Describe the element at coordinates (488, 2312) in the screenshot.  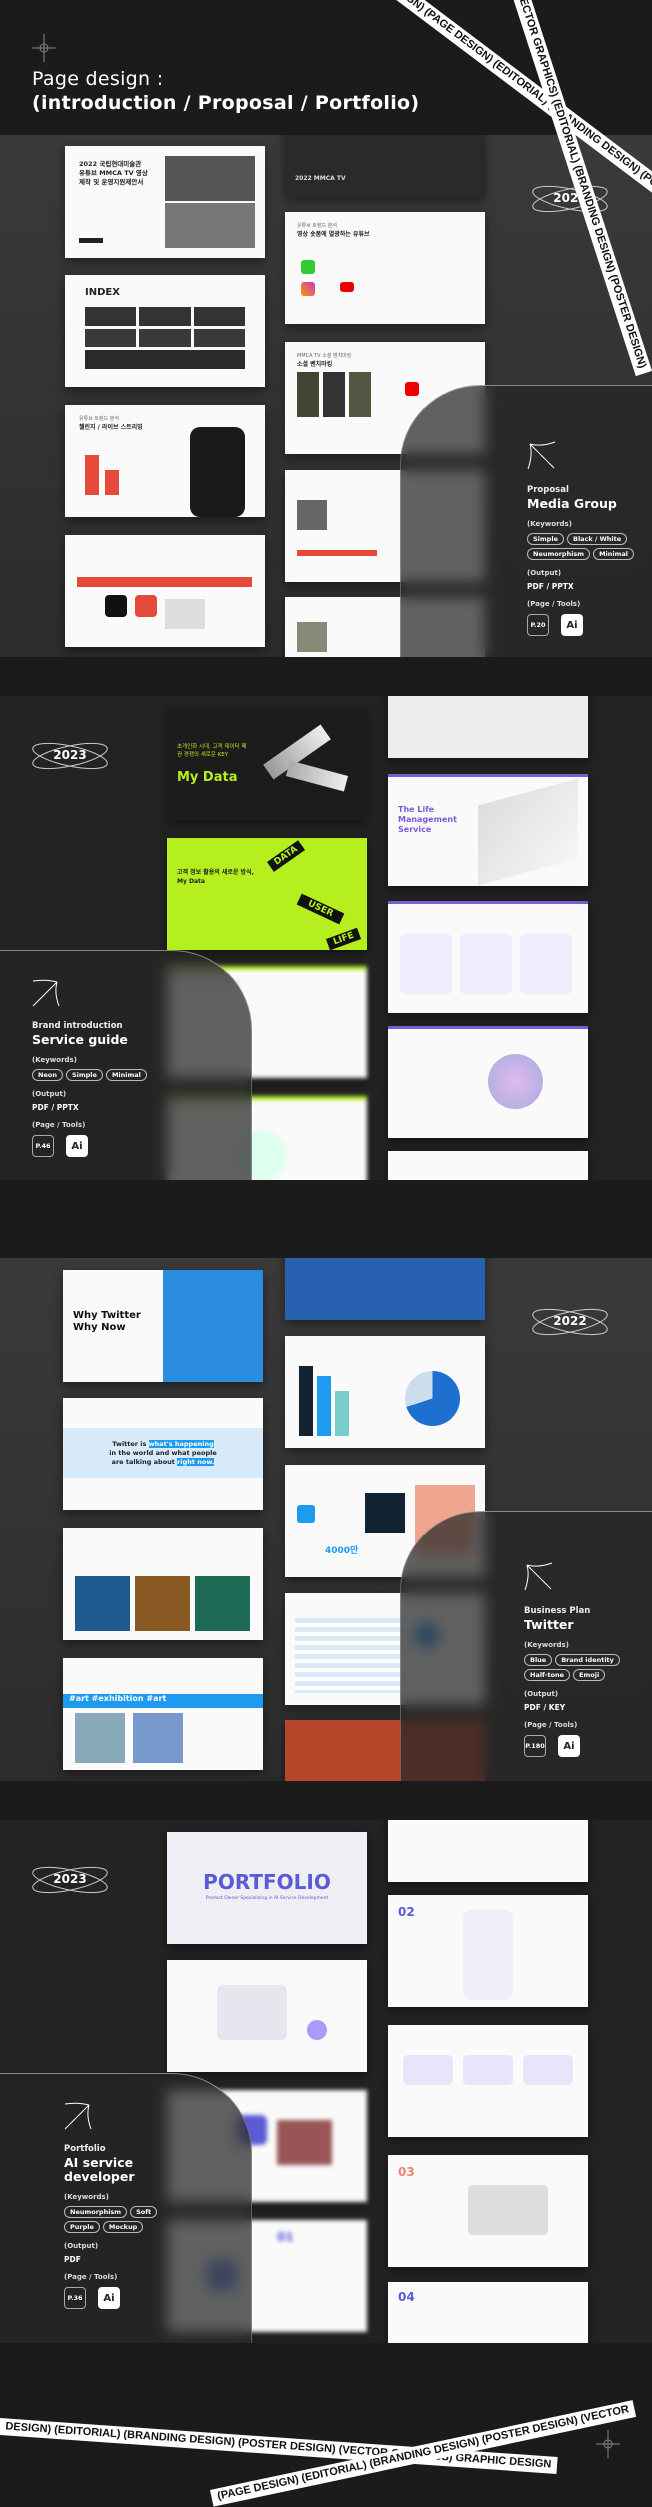
I see `slide-04: 04` at that location.